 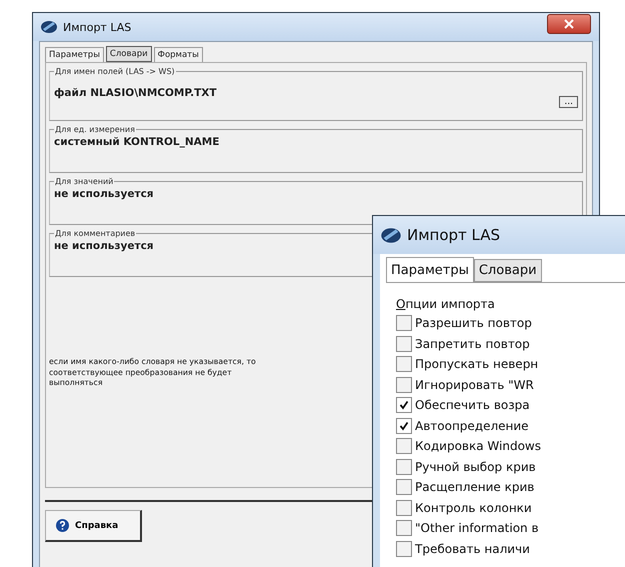 What do you see at coordinates (476, 364) in the screenshot?
I see `checkbox-label: Пропускать неверн` at bounding box center [476, 364].